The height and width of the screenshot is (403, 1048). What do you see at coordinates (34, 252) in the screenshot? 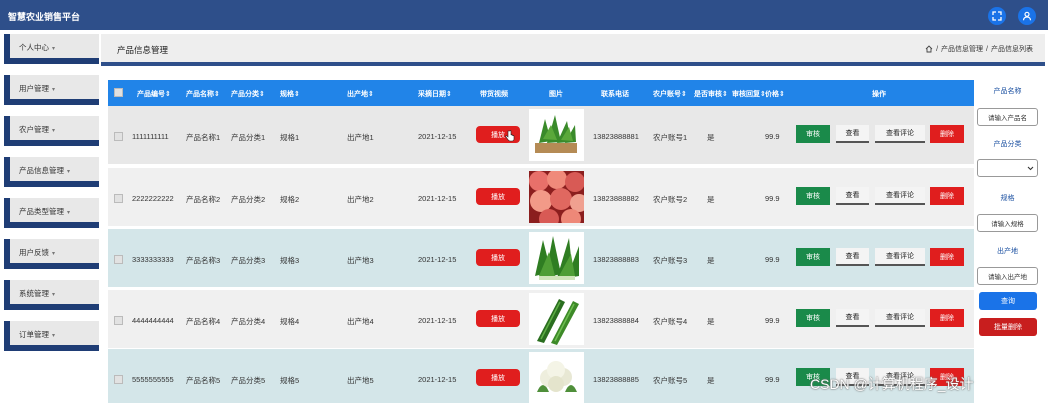
I see `sidebar-item-label: 用户反馈` at bounding box center [34, 252].